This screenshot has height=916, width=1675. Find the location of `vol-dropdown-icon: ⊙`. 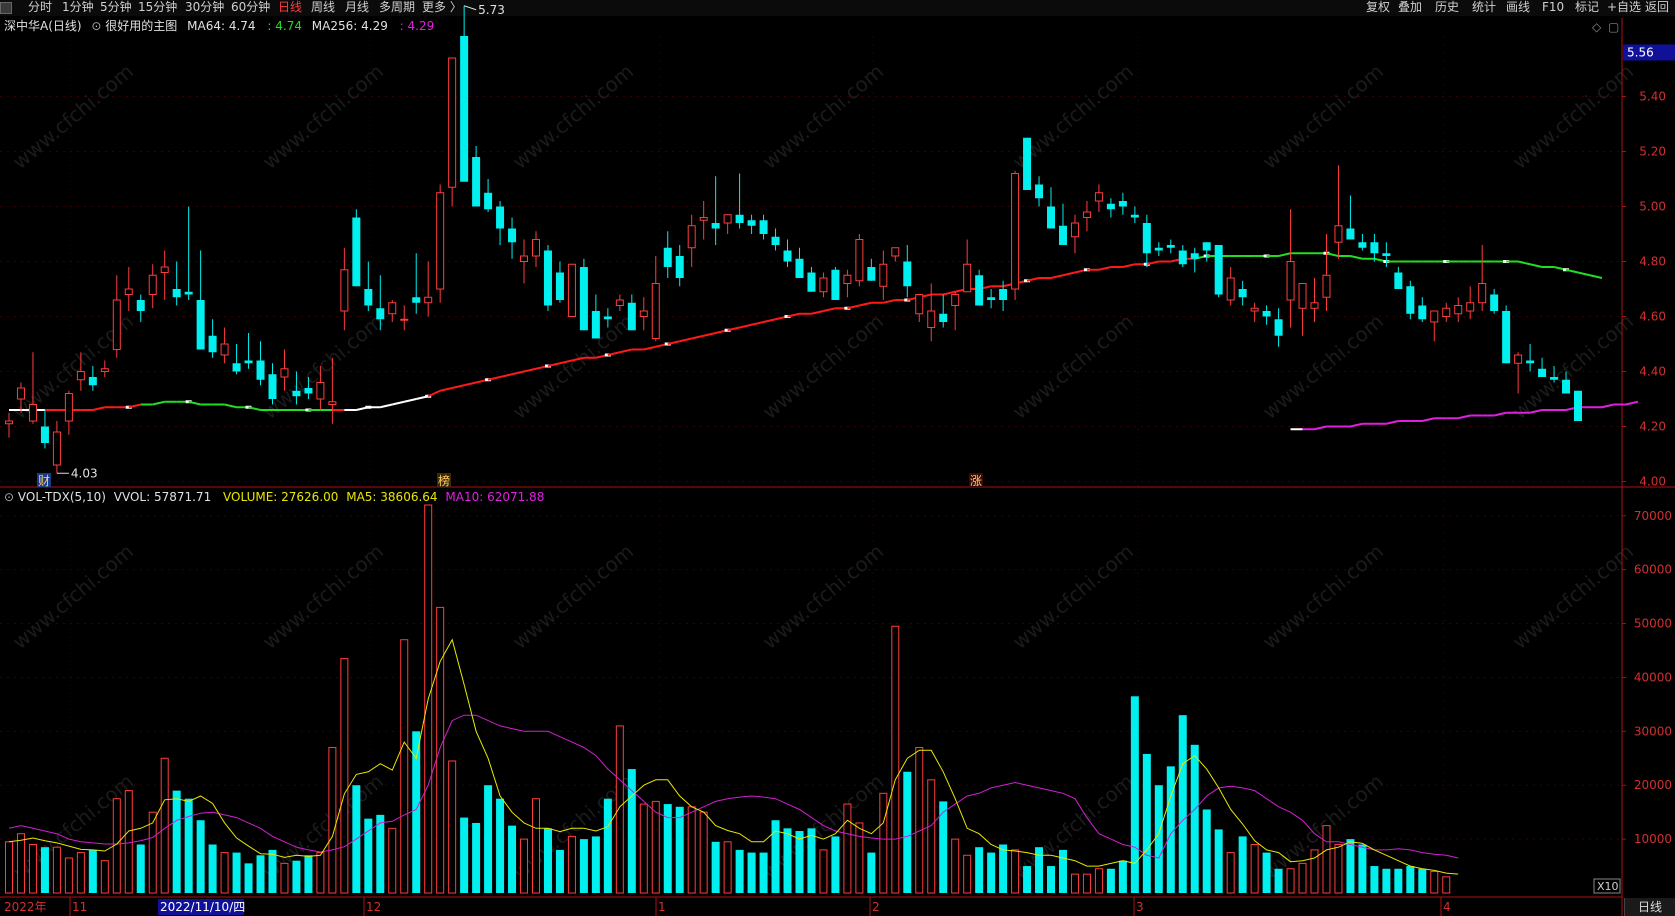

vol-dropdown-icon: ⊙ is located at coordinates (9, 497).